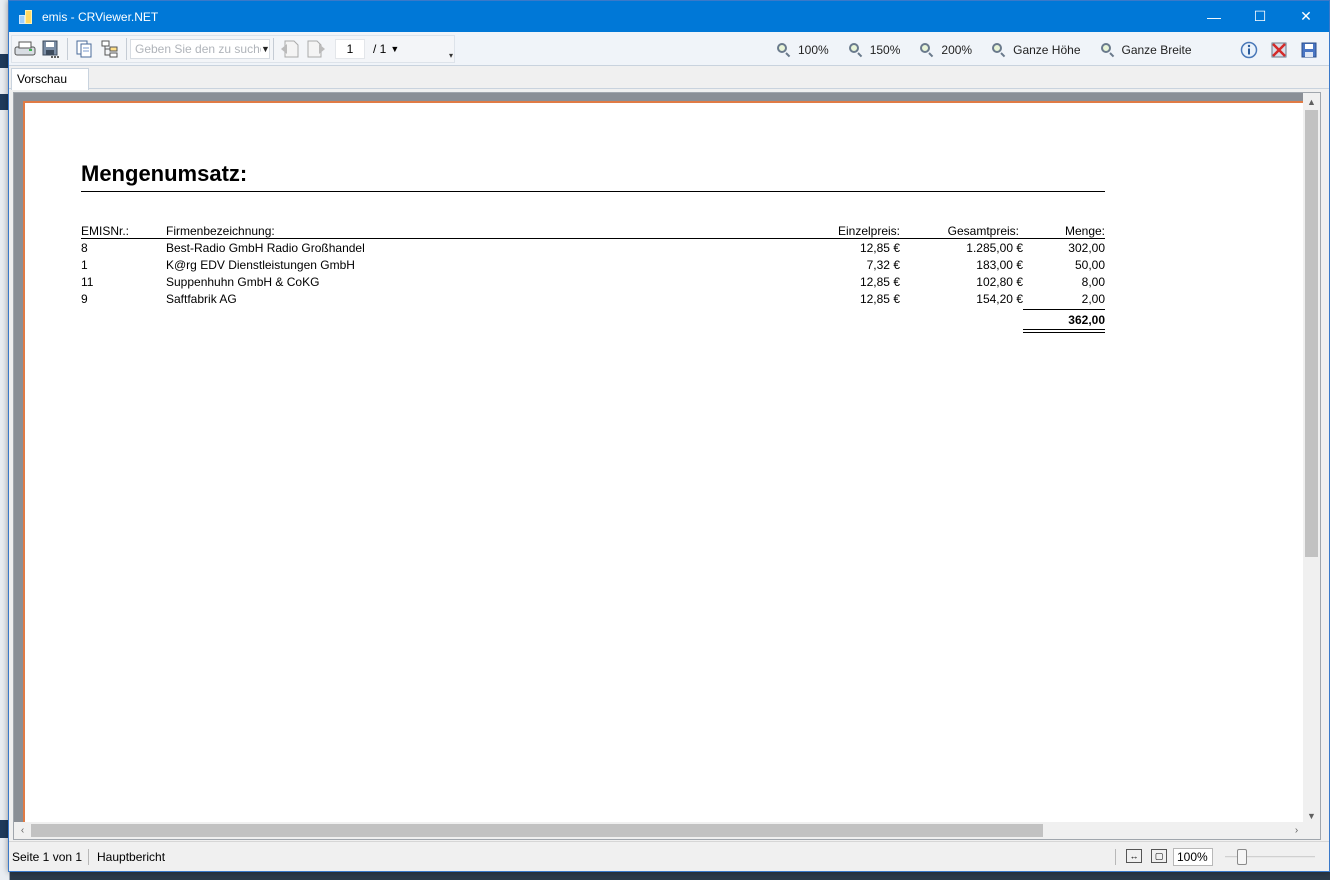  I want to click on export-button, so click(51, 49).